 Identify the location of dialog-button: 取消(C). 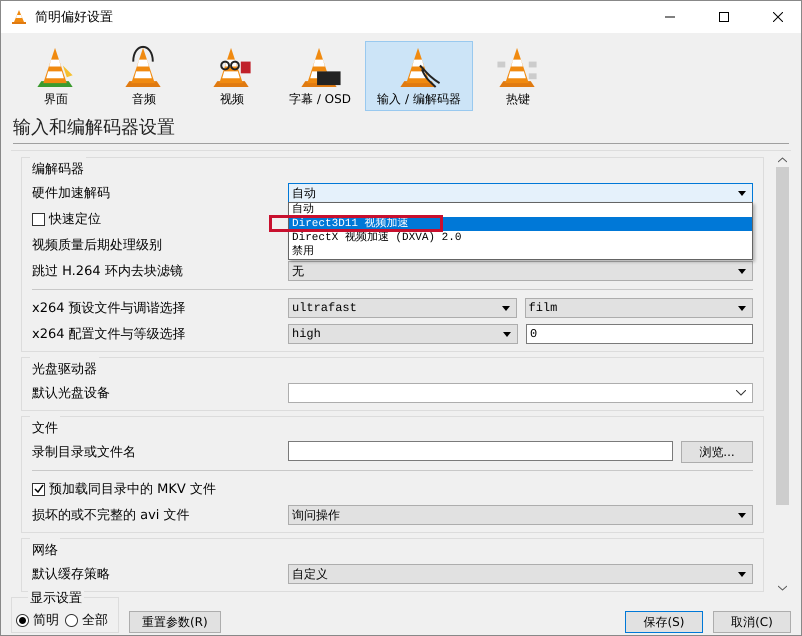
(752, 622).